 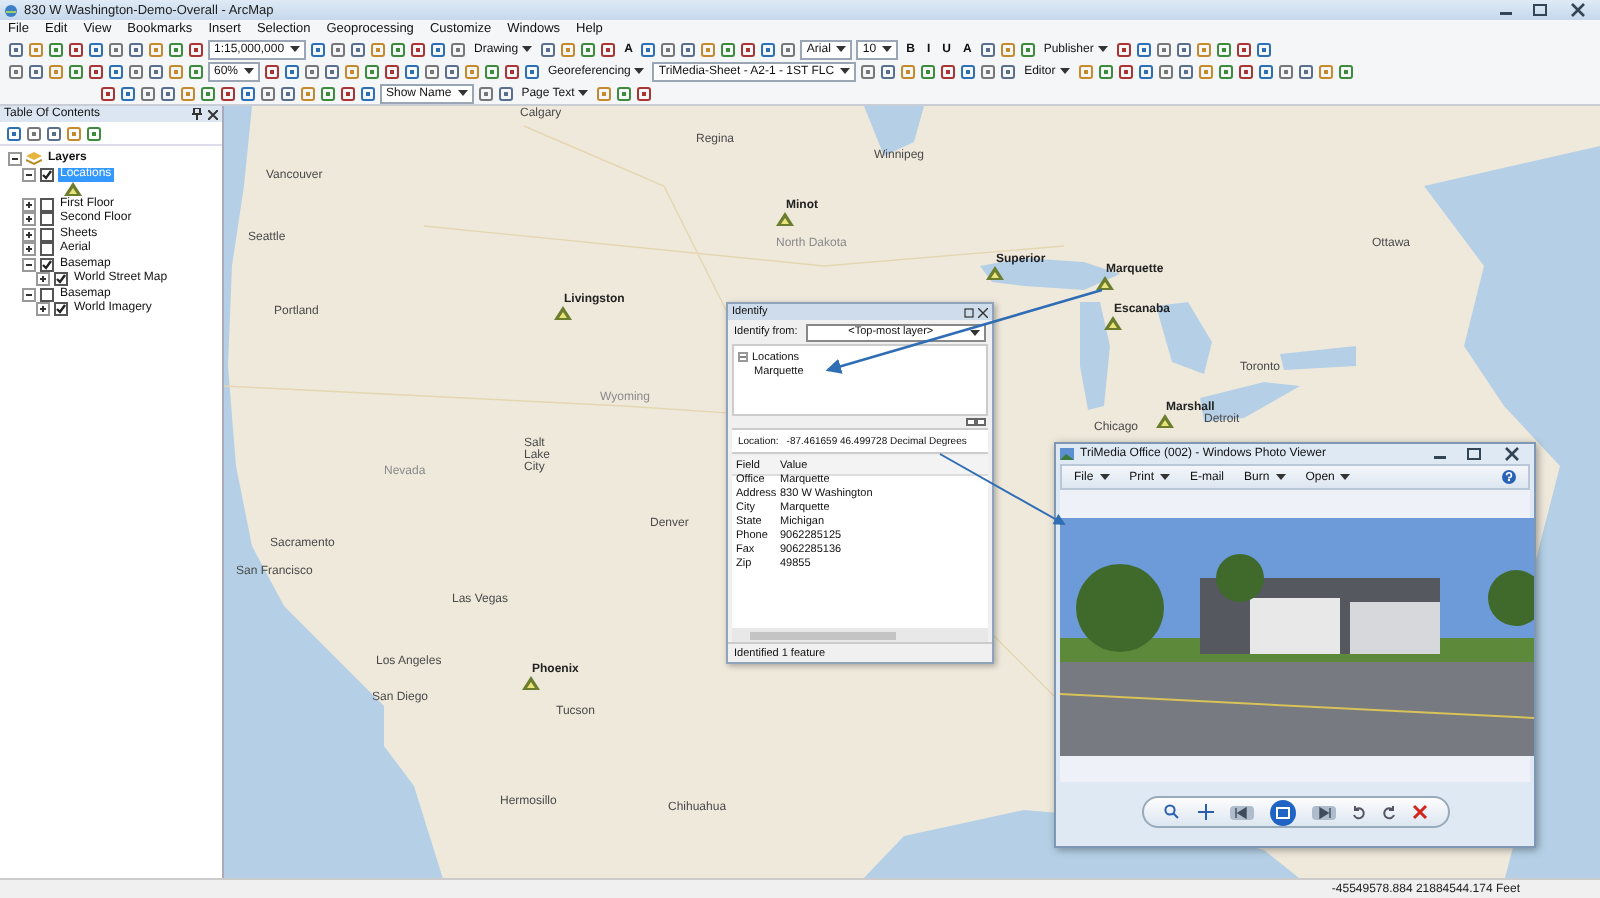 I want to click on rotate-right-icon, so click(x=1388, y=812).